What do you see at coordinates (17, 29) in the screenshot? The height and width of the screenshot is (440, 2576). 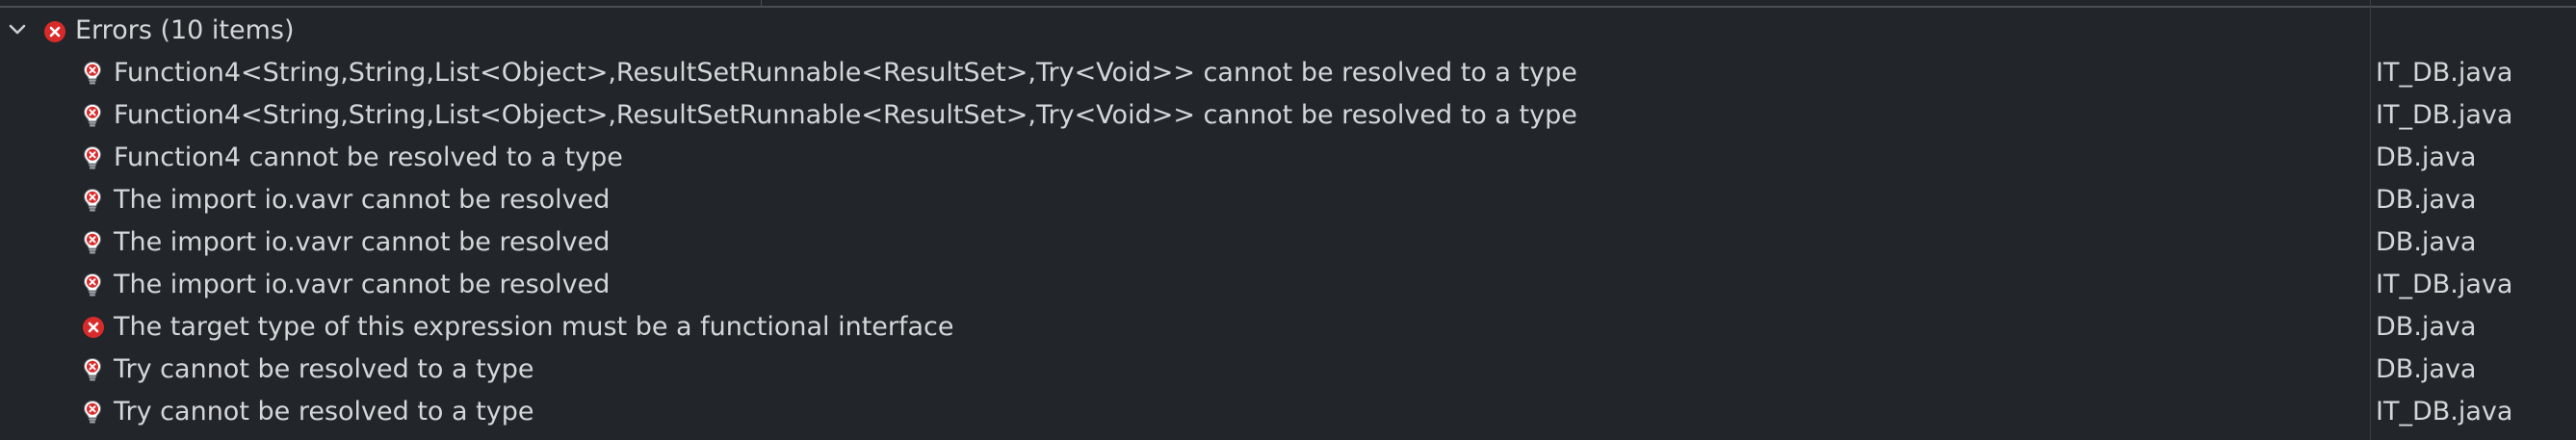 I see `chevron-down-icon` at bounding box center [17, 29].